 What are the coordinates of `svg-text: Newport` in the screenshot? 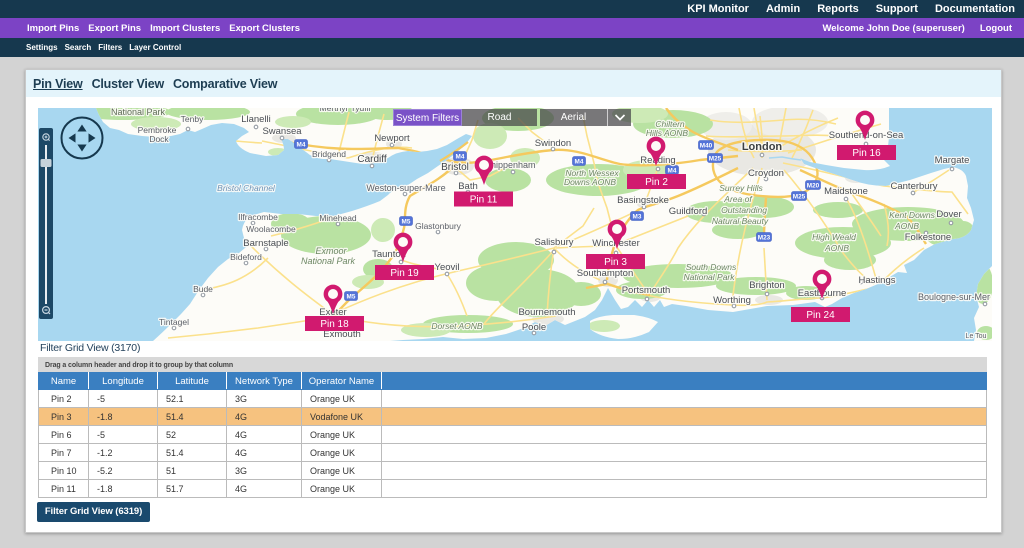 It's located at (392, 138).